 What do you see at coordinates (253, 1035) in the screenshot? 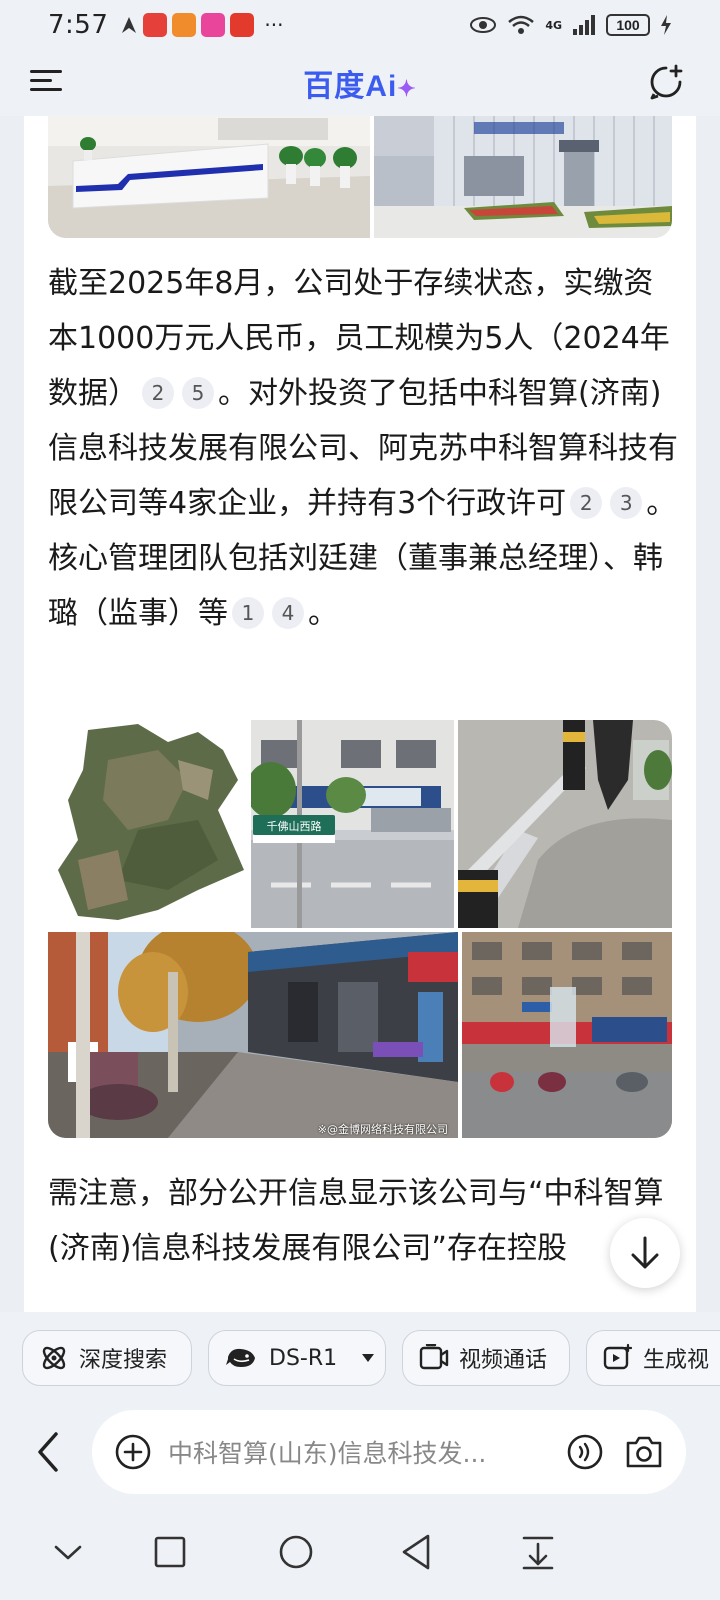
I see `photo-street-shops: ※@金博网络科技有限公司` at bounding box center [253, 1035].